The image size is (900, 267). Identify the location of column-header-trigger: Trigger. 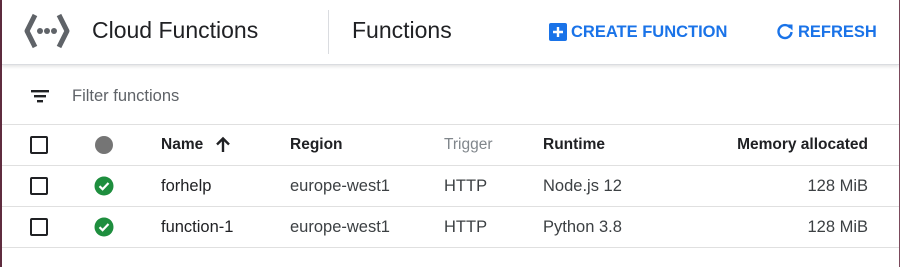
(468, 144).